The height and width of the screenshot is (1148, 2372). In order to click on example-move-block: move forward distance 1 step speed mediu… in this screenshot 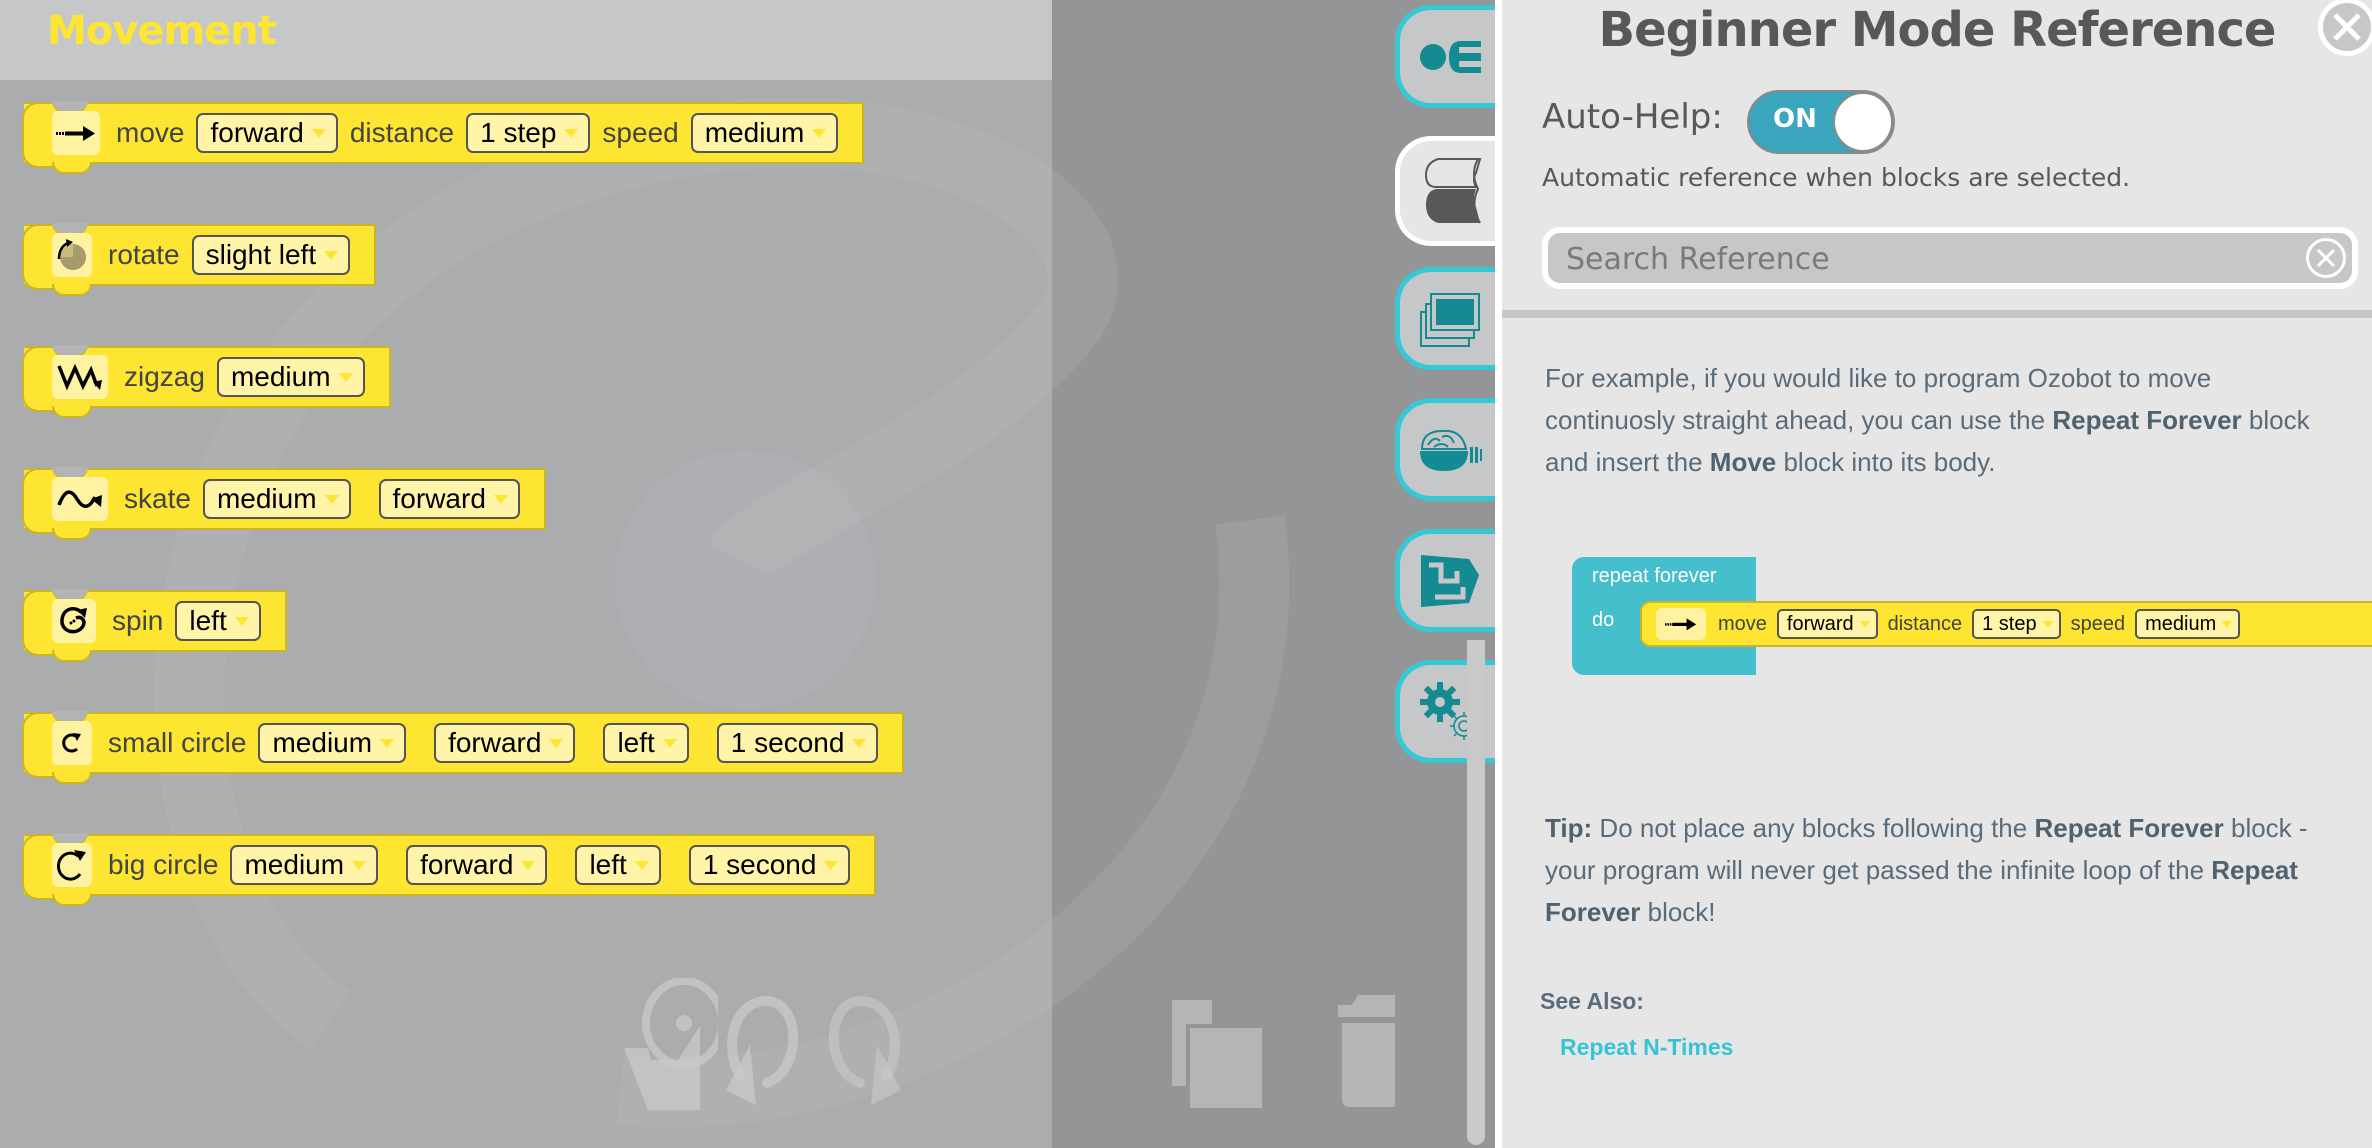, I will do `click(2006, 624)`.